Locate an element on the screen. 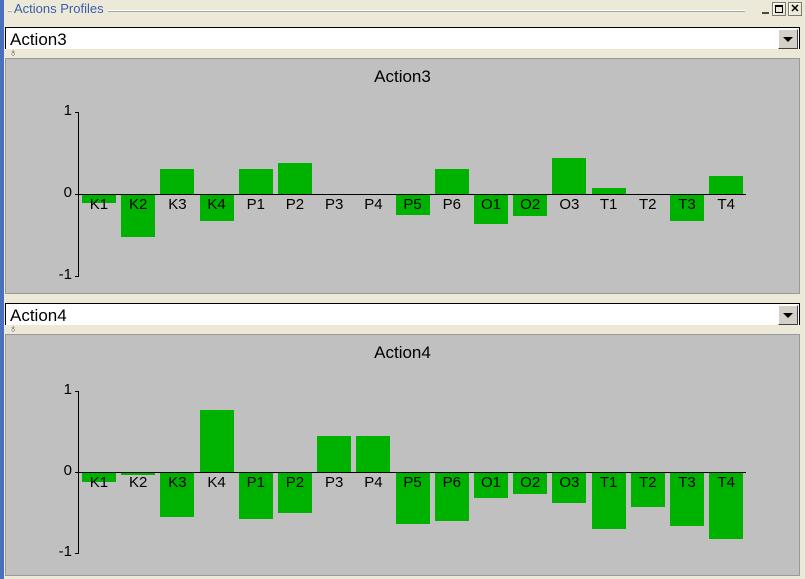  minimize-icon is located at coordinates (765, 9).